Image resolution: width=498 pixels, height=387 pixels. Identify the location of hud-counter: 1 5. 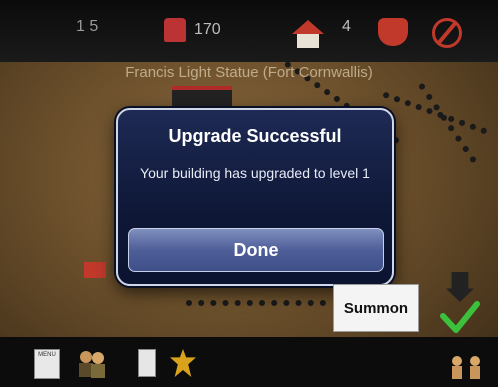
(87, 26).